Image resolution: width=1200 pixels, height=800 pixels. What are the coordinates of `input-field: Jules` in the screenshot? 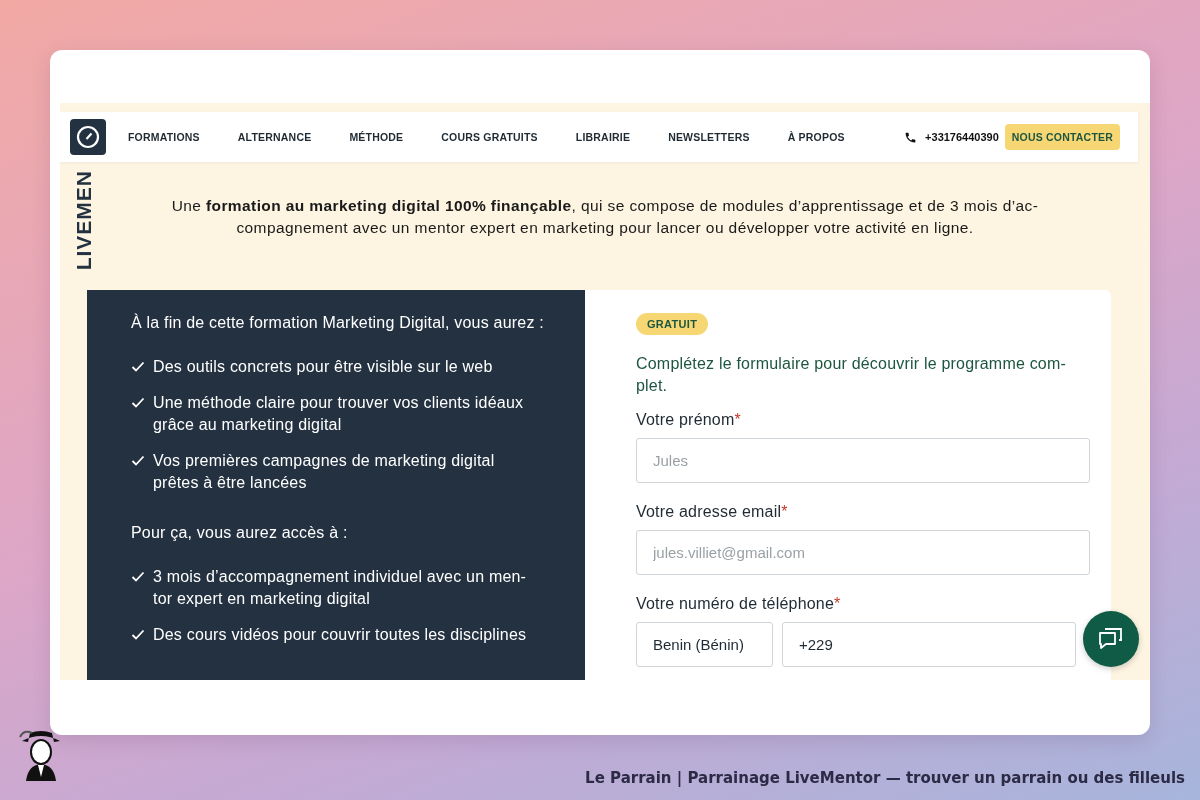 It's located at (863, 460).